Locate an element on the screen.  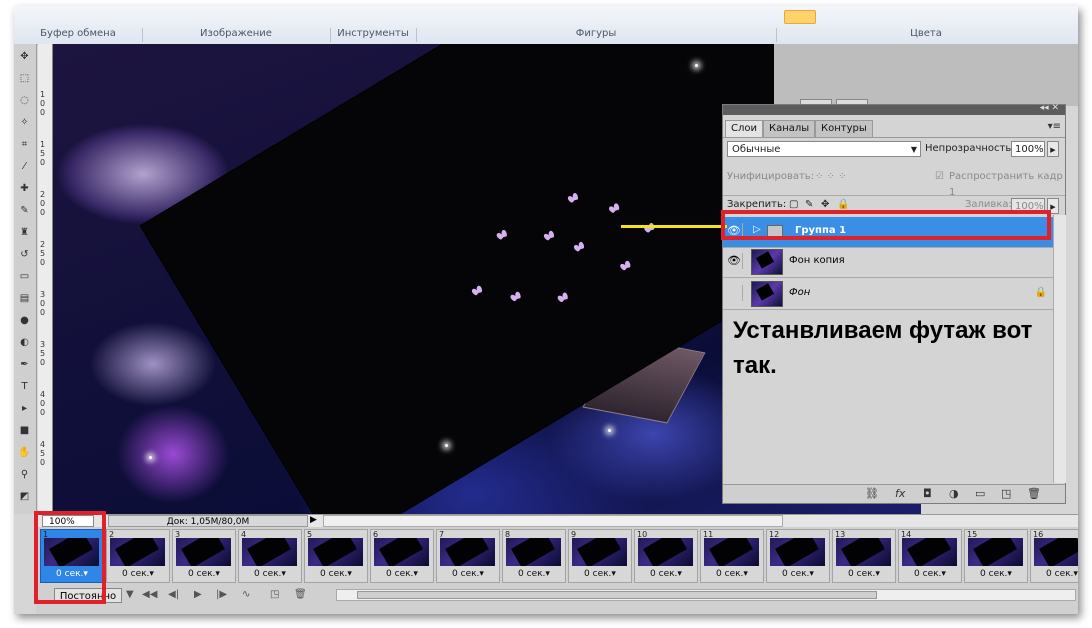
ribbon-color-swatch is located at coordinates (800, 17).